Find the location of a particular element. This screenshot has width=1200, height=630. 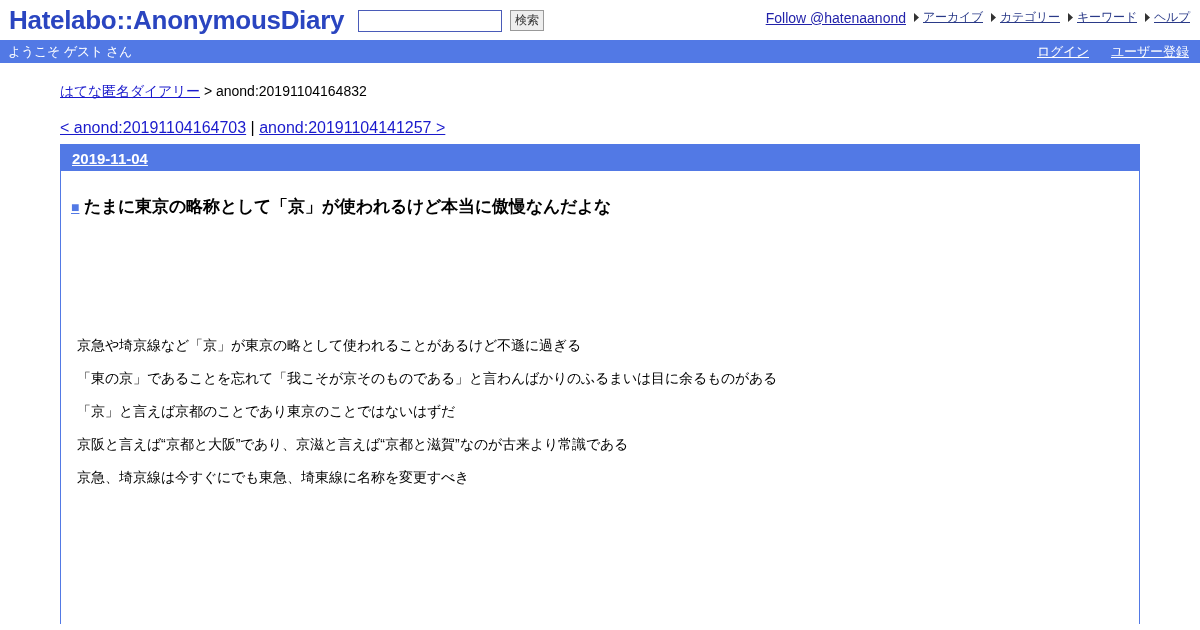

breadcrumb-current: > anond:20191104164832 is located at coordinates (285, 91).